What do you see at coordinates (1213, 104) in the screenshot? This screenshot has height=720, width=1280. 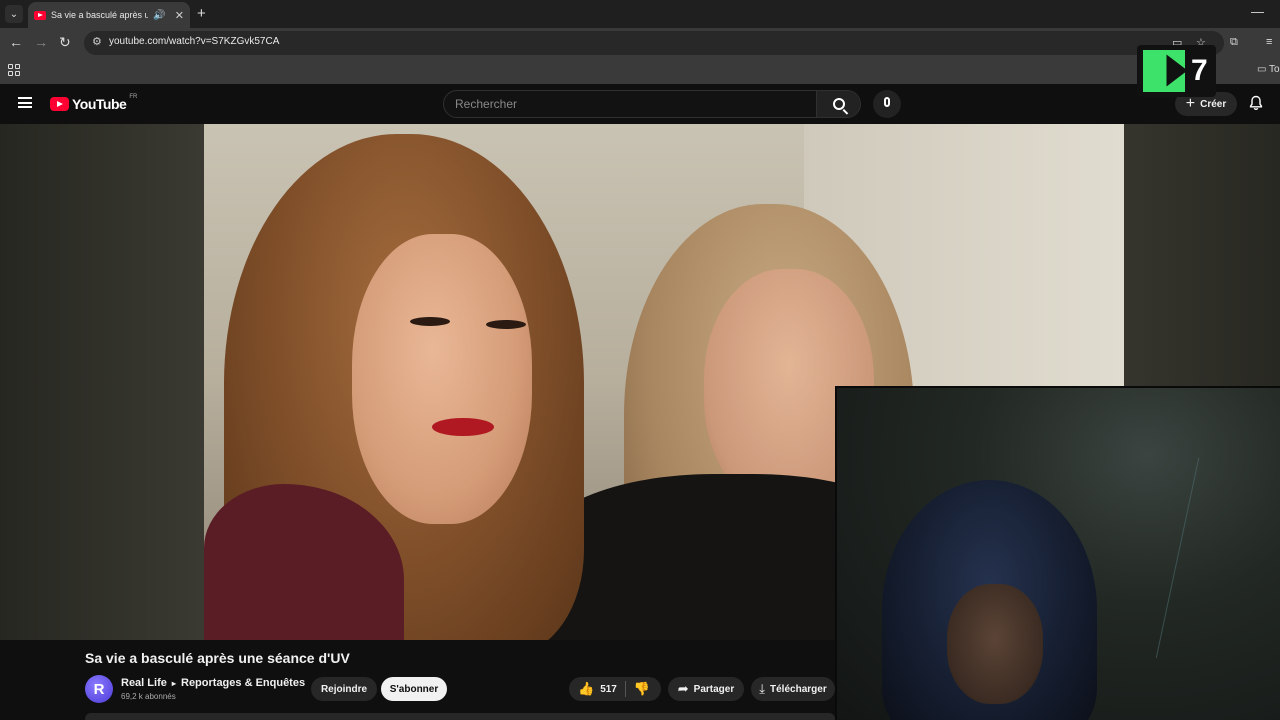 I see `create-label: Créer` at bounding box center [1213, 104].